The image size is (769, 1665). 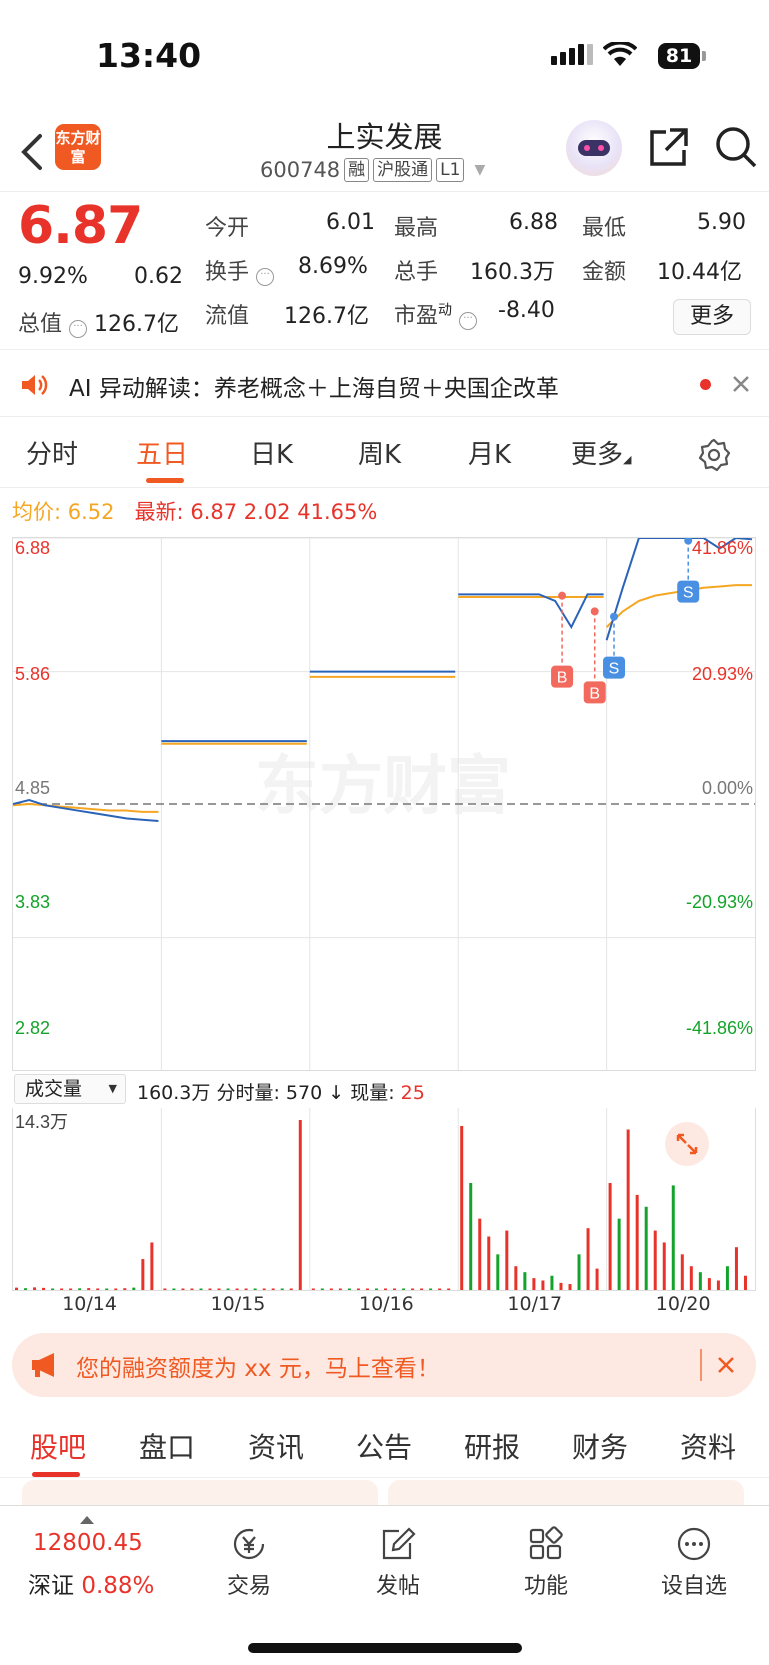 I want to click on signal-icon, so click(x=572, y=54).